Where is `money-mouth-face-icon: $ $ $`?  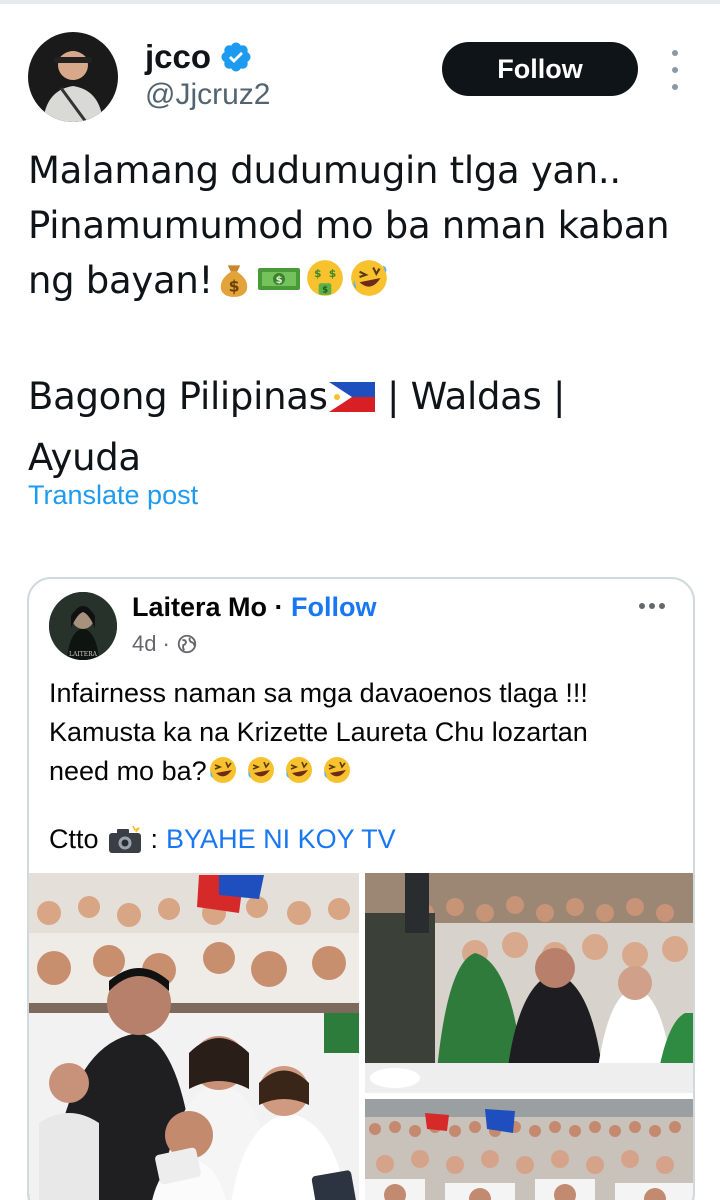 money-mouth-face-icon: $ $ $ is located at coordinates (325, 285).